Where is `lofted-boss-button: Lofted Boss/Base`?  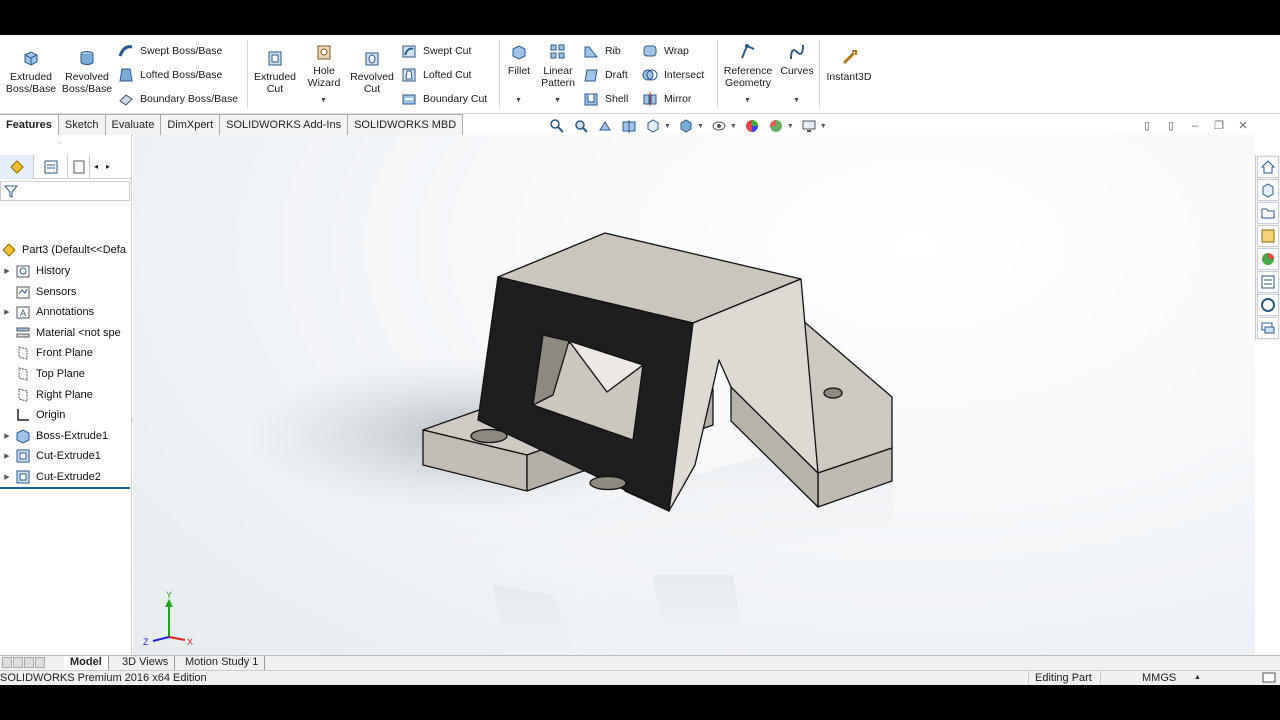 lofted-boss-button: Lofted Boss/Base is located at coordinates (169, 75).